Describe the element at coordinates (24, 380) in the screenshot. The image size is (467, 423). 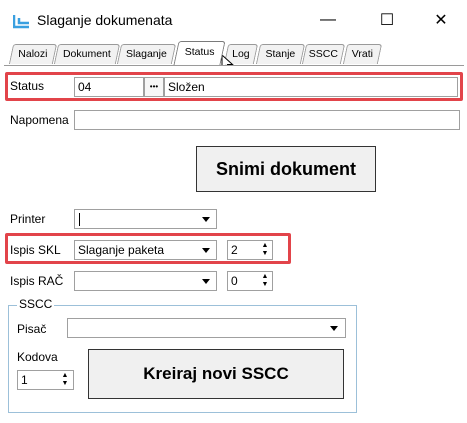
I see `kodova-value: 1` at that location.